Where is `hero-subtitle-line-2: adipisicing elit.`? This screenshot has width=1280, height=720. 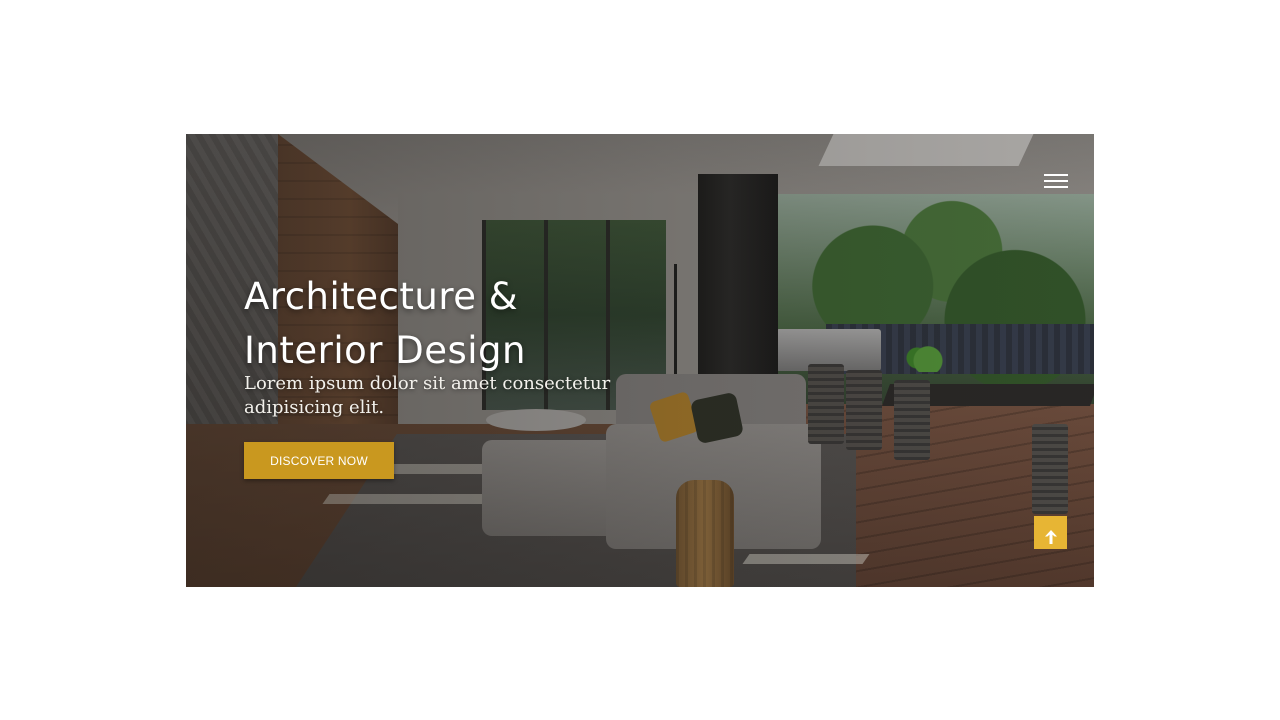
hero-subtitle-line-2: adipisicing elit. is located at coordinates (314, 407).